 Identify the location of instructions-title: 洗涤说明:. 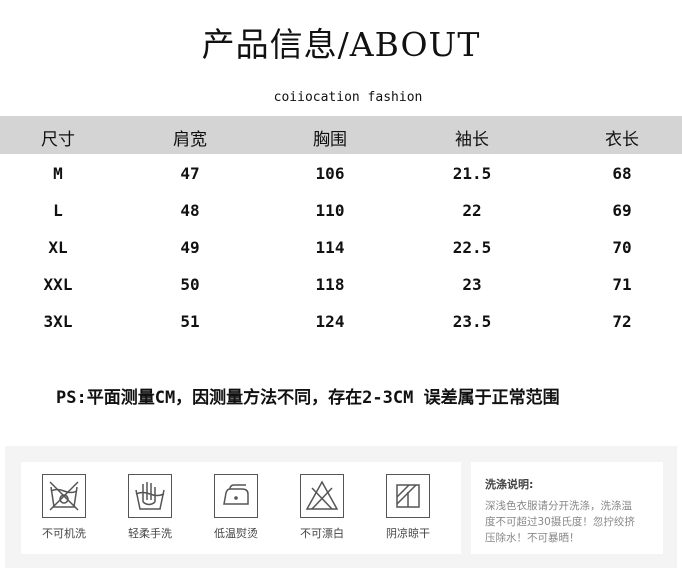
(509, 484).